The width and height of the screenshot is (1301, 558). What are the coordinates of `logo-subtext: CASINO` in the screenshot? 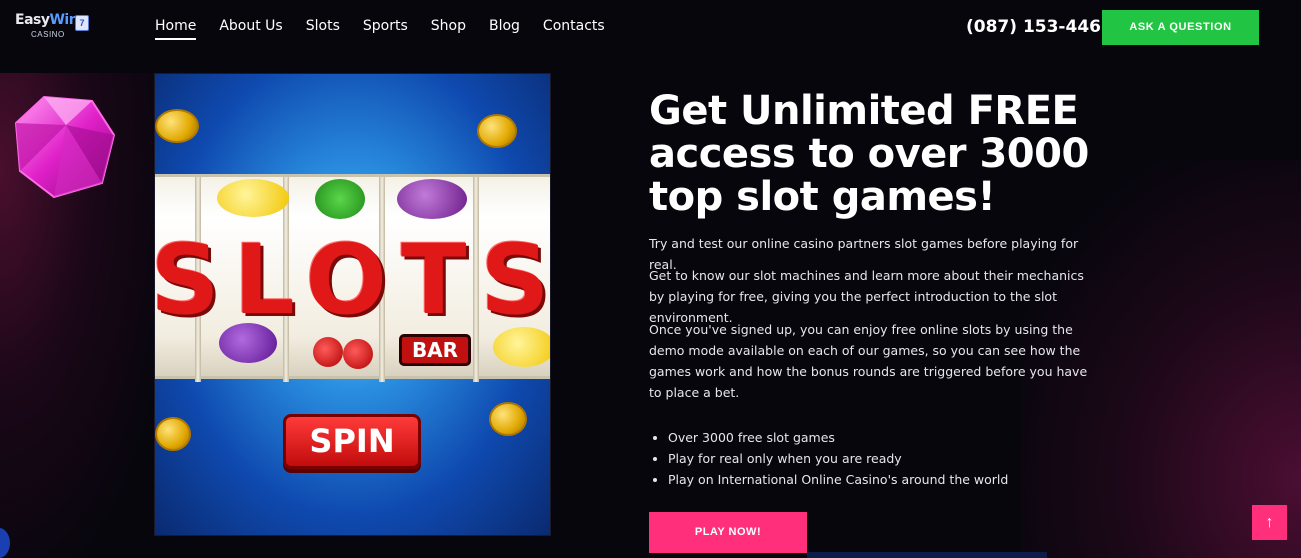 It's located at (48, 34).